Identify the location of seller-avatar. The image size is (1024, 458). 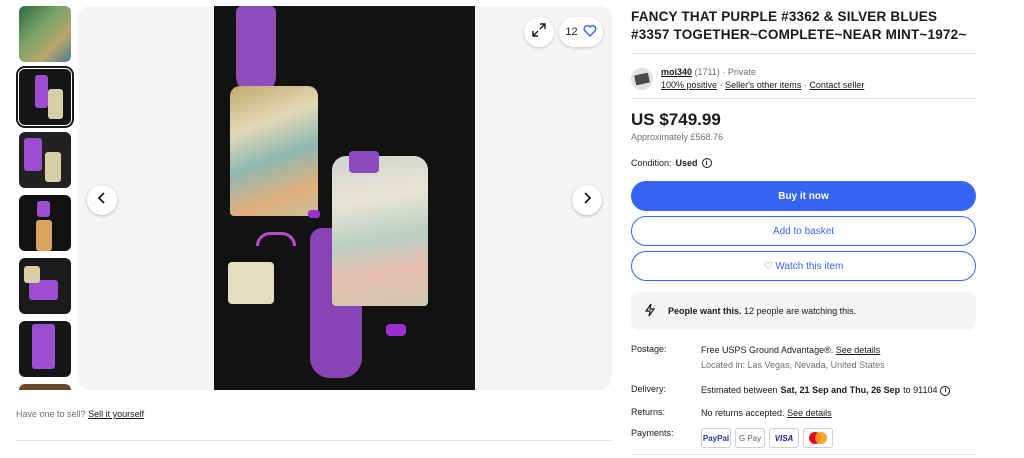
(642, 79).